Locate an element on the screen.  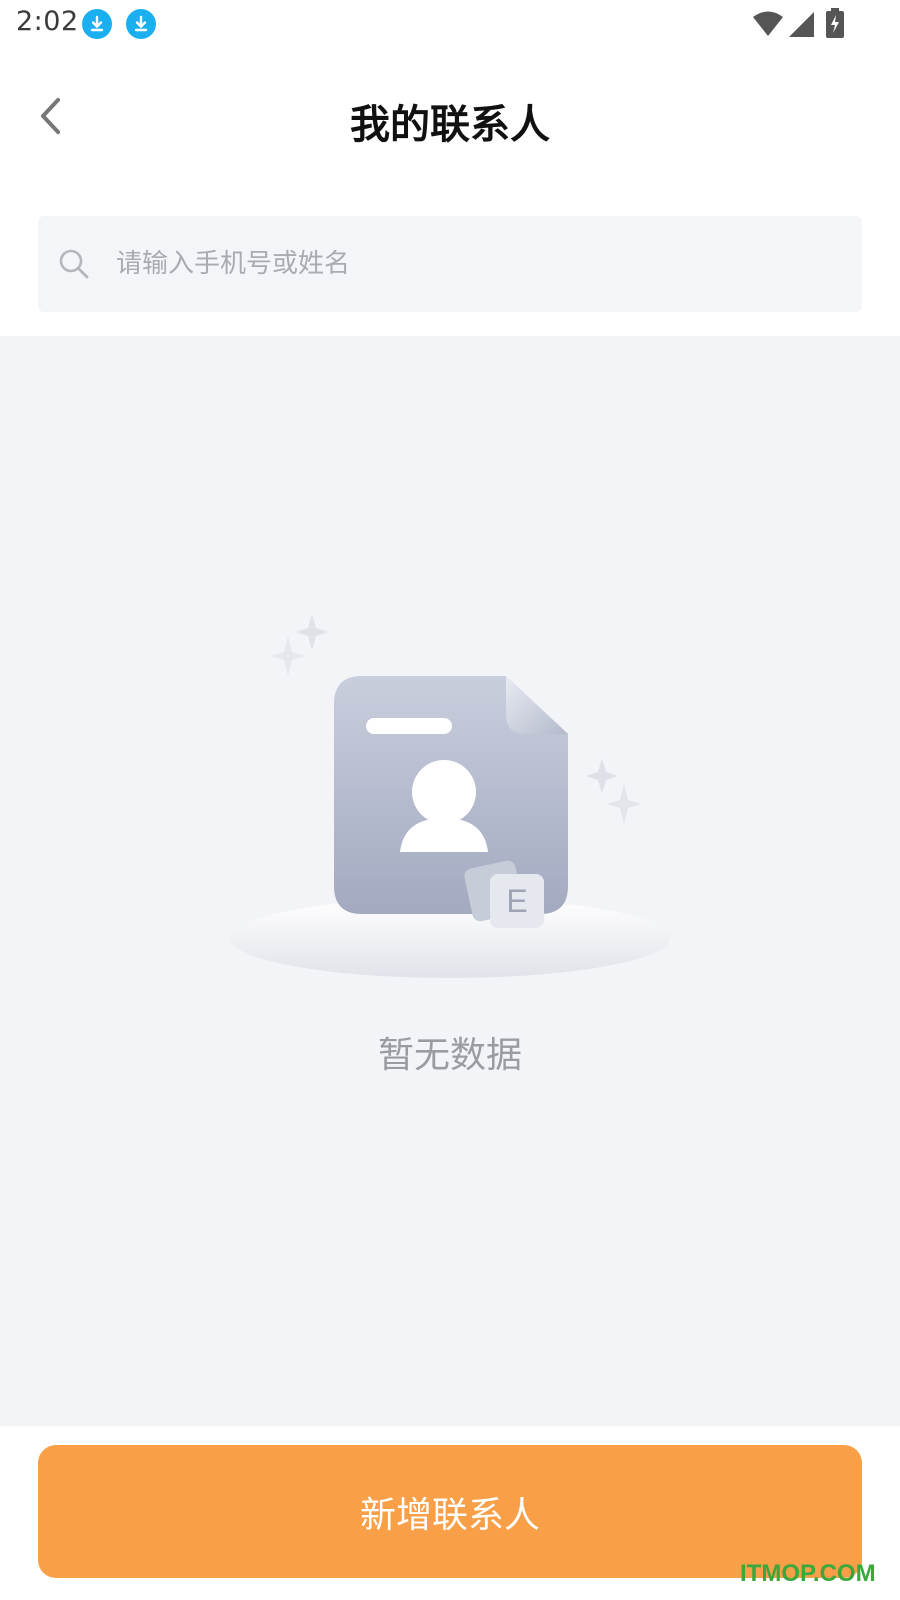
search-icon is located at coordinates (74, 264).